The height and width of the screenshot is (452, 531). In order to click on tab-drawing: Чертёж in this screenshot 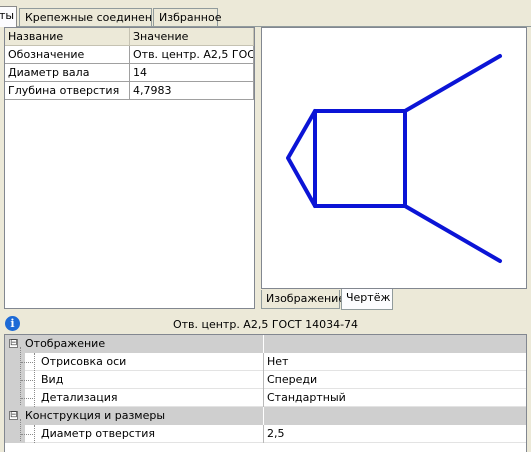, I will do `click(367, 299)`.